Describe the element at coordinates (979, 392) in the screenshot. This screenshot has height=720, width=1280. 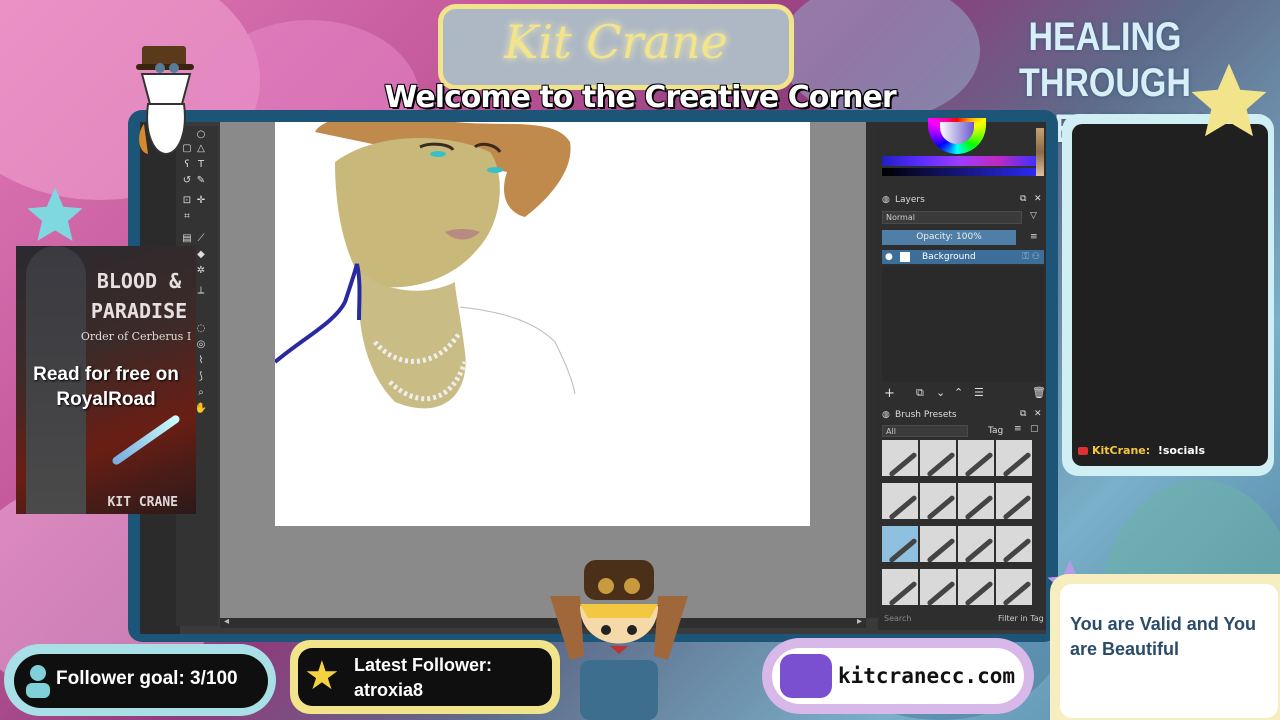
I see `properties-icon: ☰` at that location.